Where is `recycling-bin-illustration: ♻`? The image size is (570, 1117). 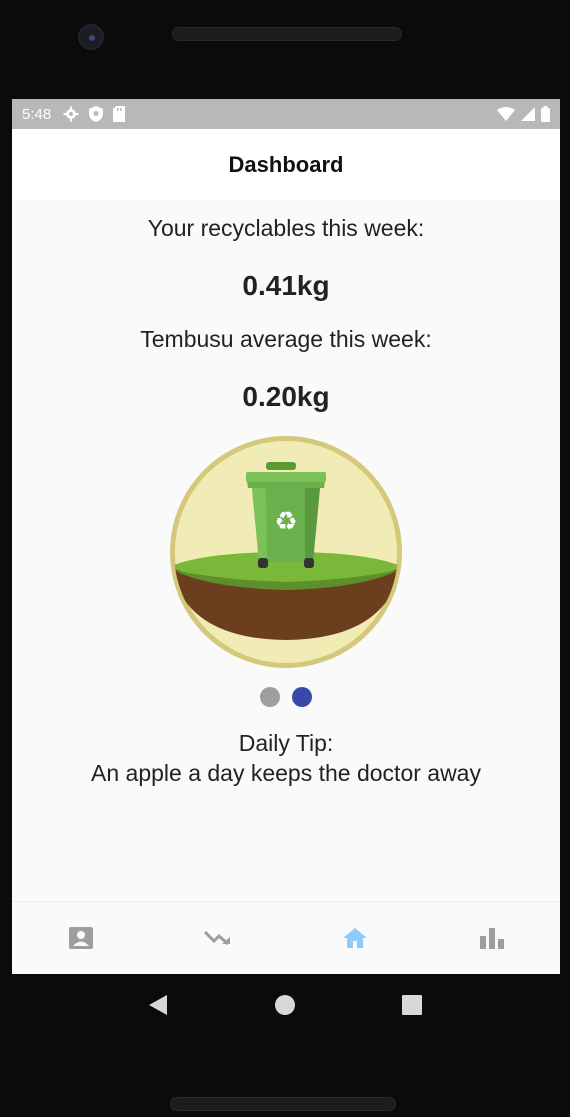
recycling-bin-illustration: ♻ is located at coordinates (286, 552).